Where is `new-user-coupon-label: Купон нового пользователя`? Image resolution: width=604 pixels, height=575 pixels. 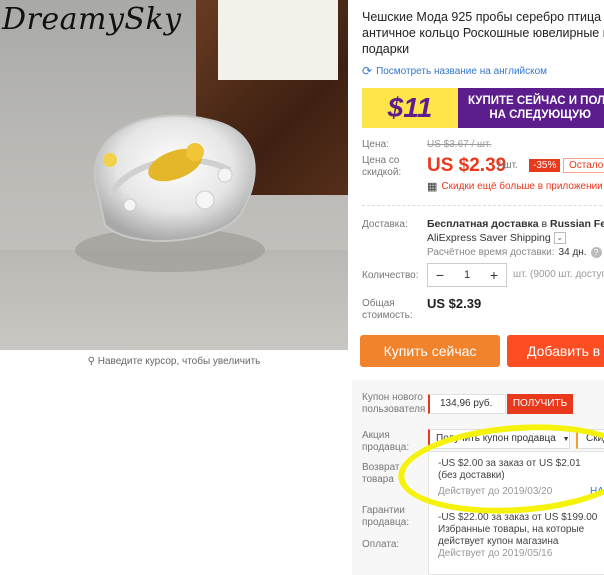 new-user-coupon-label: Купон нового пользователя is located at coordinates (393, 404).